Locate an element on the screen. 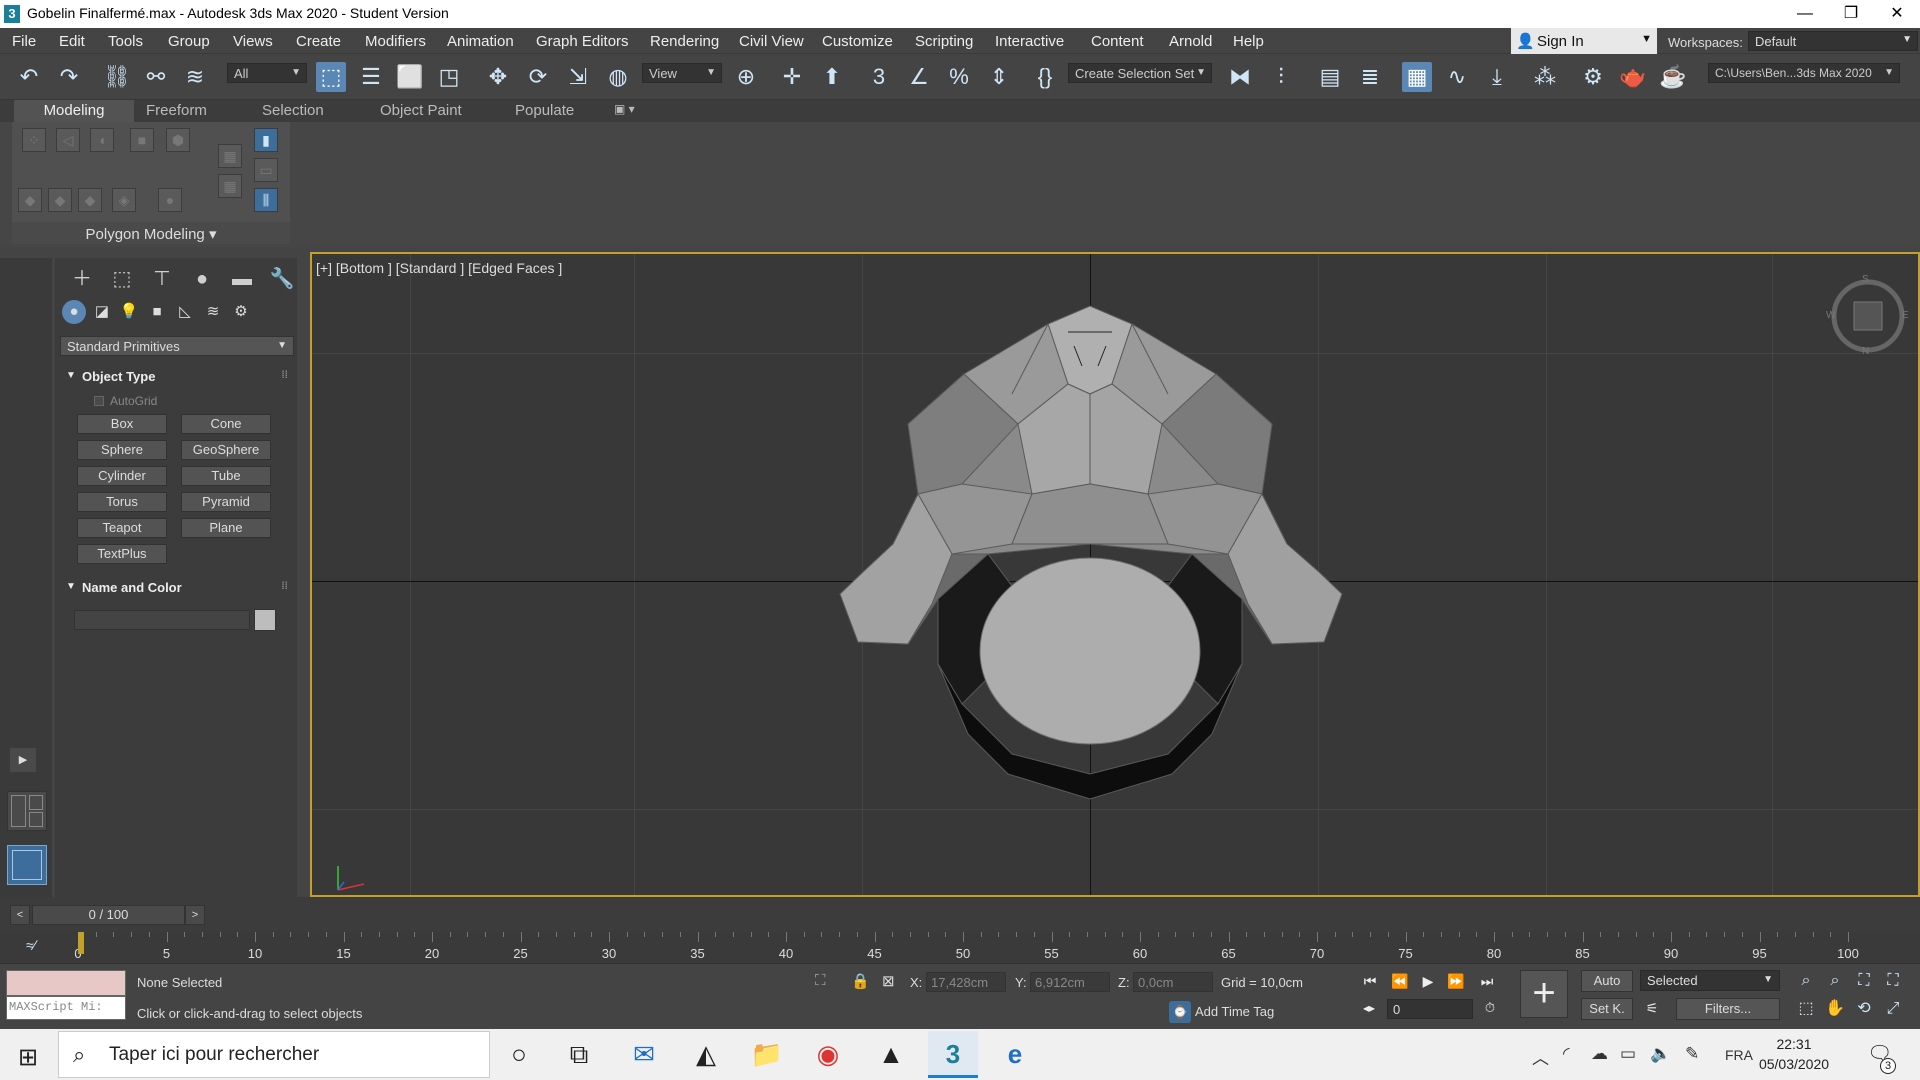  align-icon: ⫶ is located at coordinates (1281, 77).